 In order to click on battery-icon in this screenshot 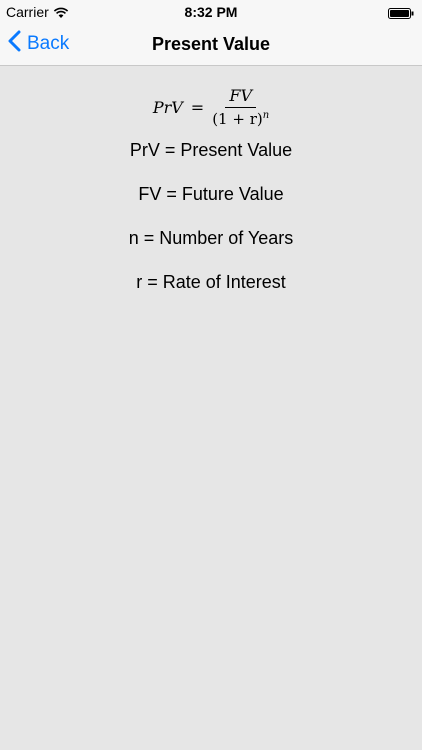, I will do `click(401, 12)`.